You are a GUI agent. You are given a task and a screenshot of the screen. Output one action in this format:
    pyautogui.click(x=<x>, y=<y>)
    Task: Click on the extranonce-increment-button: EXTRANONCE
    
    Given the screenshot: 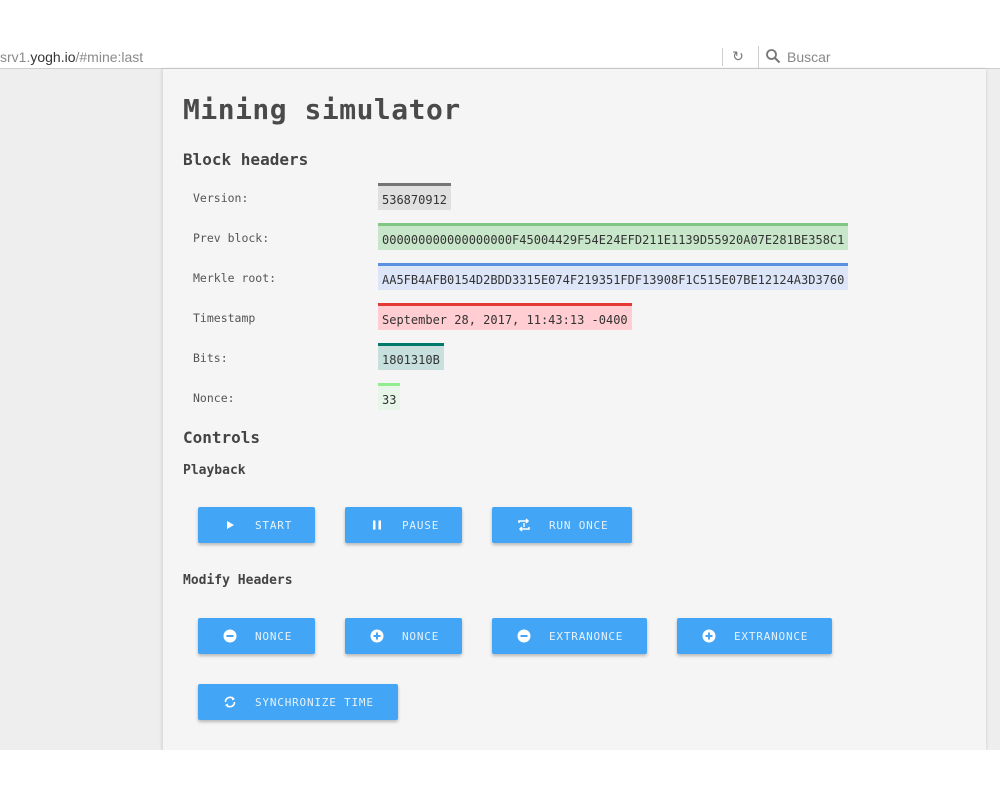 What is the action you would take?
    pyautogui.click(x=754, y=636)
    